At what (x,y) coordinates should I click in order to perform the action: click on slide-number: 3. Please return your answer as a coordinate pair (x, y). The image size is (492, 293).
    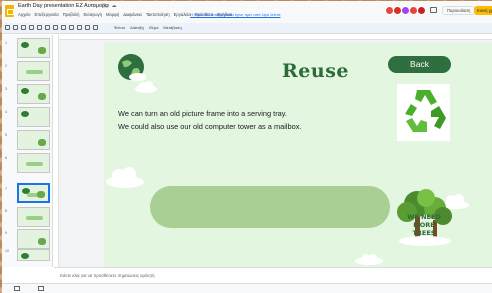
    Looking at the image, I should click on (6, 89).